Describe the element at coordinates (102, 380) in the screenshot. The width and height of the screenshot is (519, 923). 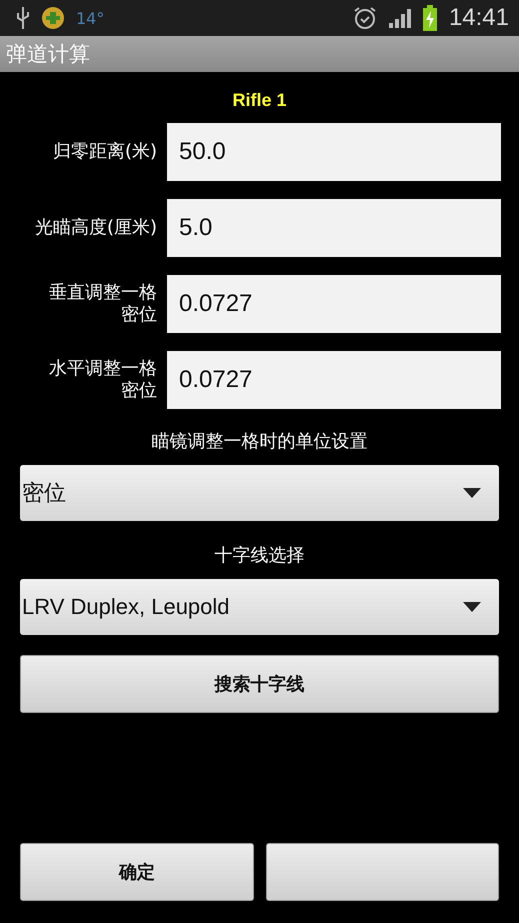
I see `field-label: 水平调整一格密位` at that location.